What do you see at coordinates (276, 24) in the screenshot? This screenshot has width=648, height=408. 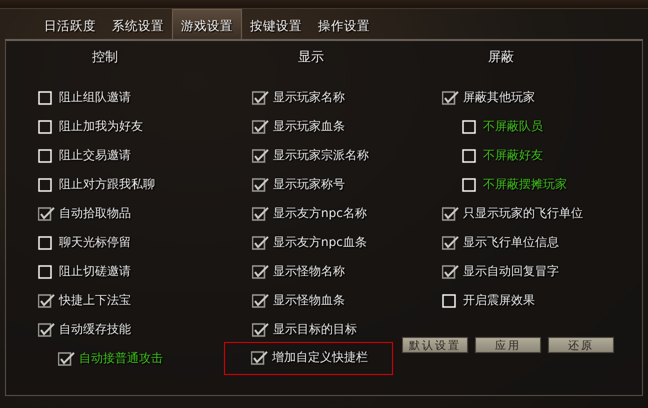 I see `tab: 按键设置` at bounding box center [276, 24].